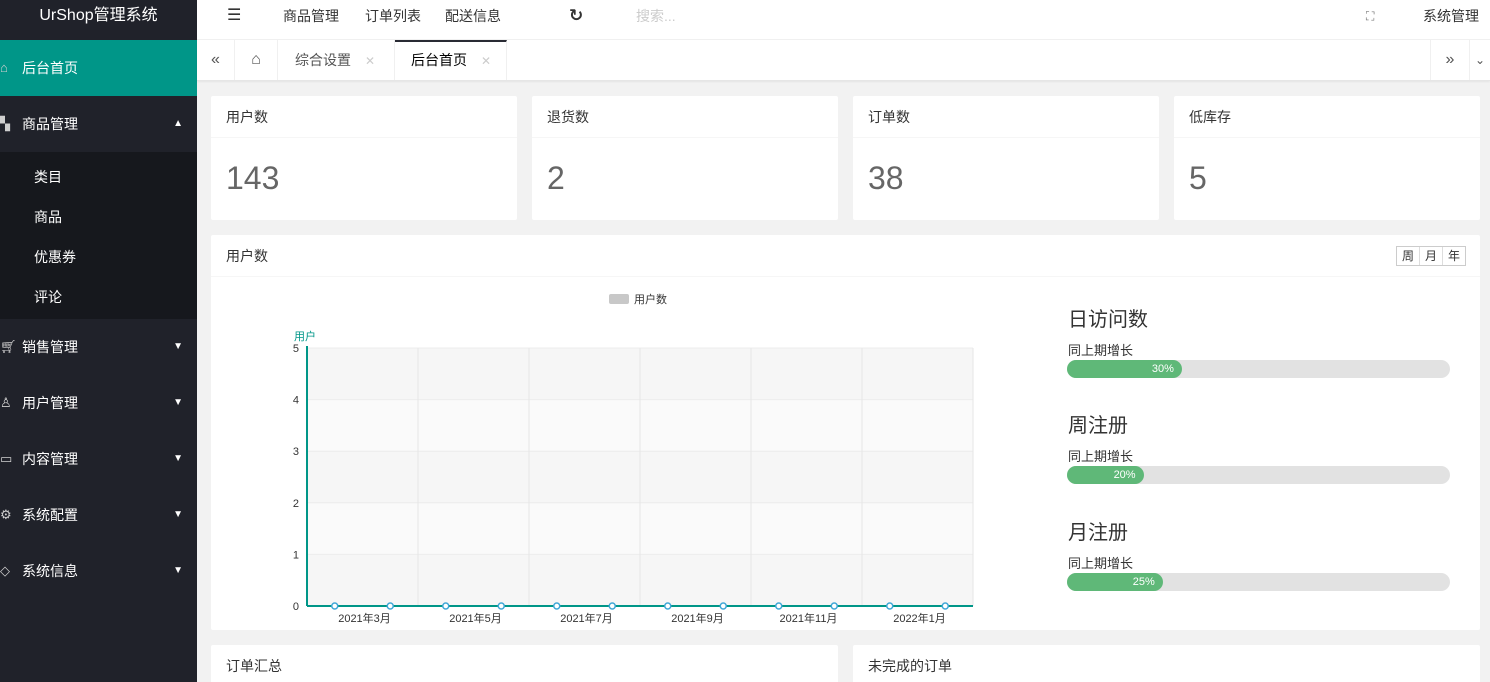 The height and width of the screenshot is (682, 1490). What do you see at coordinates (843, 28) in the screenshot?
I see `top-header: ☰ 商品管理 订单列表 配送信息 ↻ 搜索... ⛶ 系统管理员` at bounding box center [843, 28].